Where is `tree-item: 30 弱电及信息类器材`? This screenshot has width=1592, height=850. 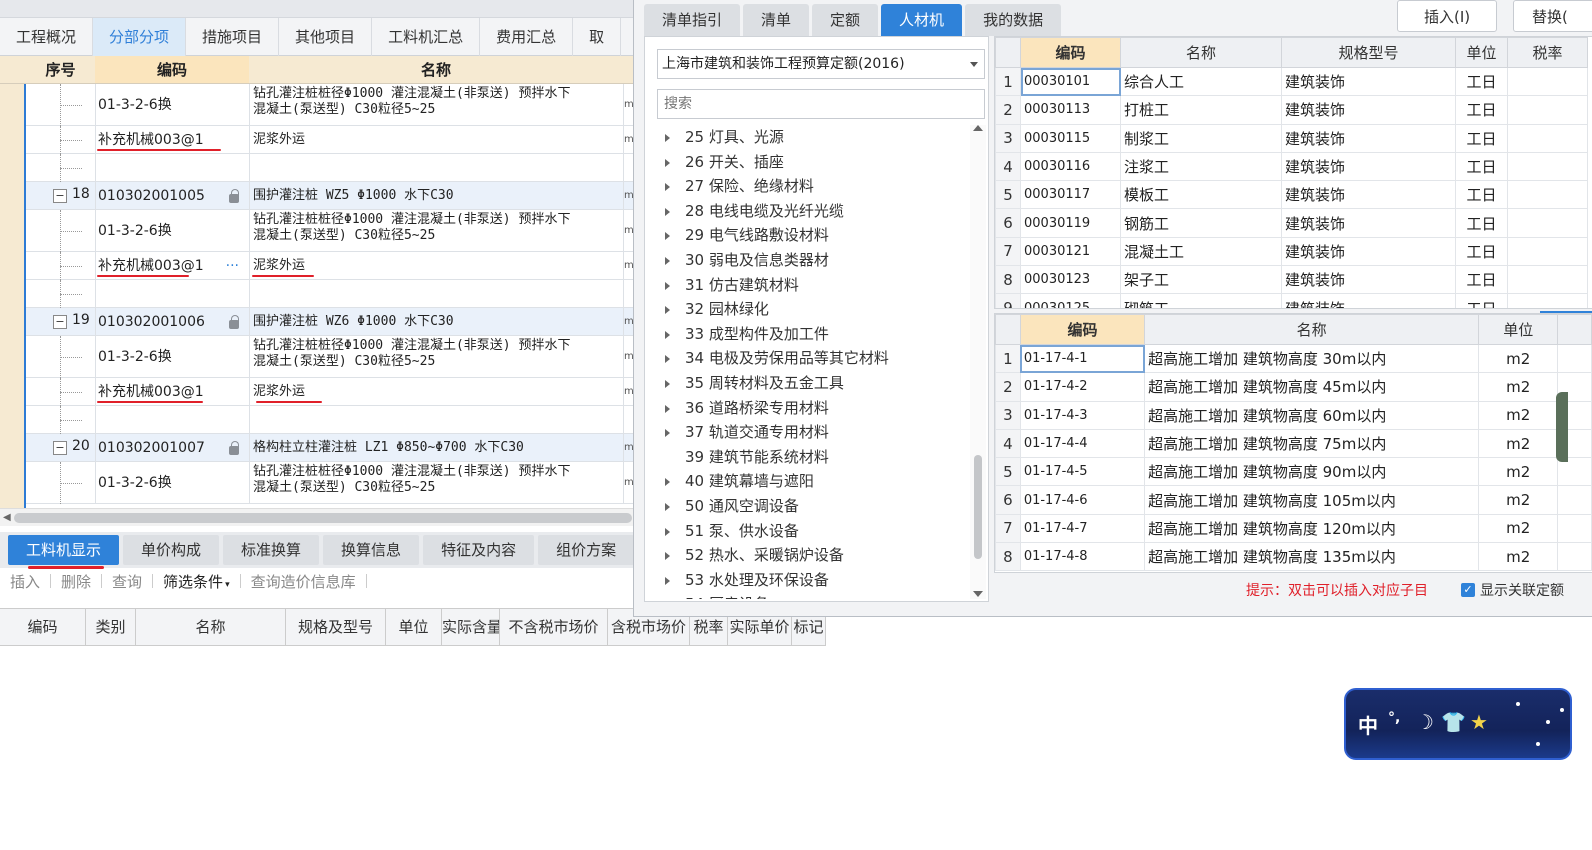
tree-item: 30 弱电及信息类器材 is located at coordinates (807, 260).